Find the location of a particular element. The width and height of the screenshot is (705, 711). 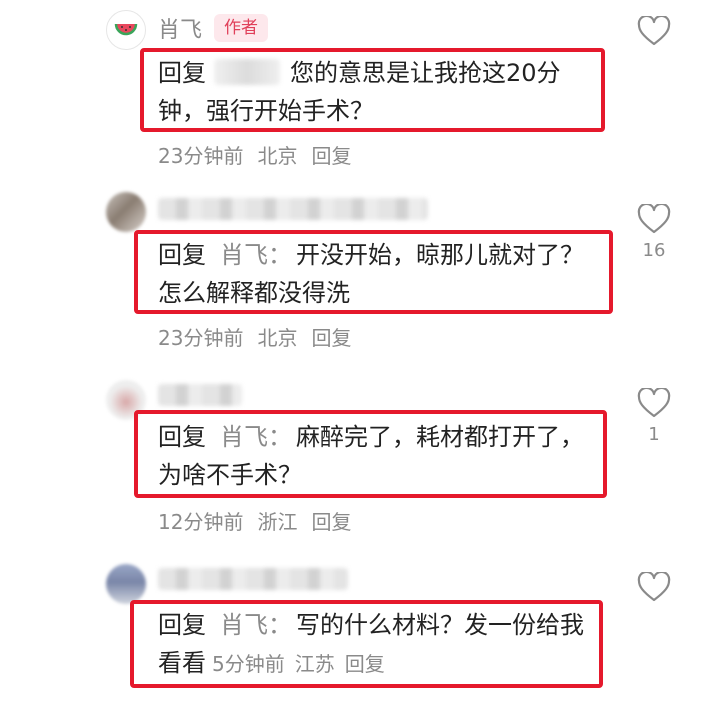

like-count: 16 is located at coordinates (654, 250).